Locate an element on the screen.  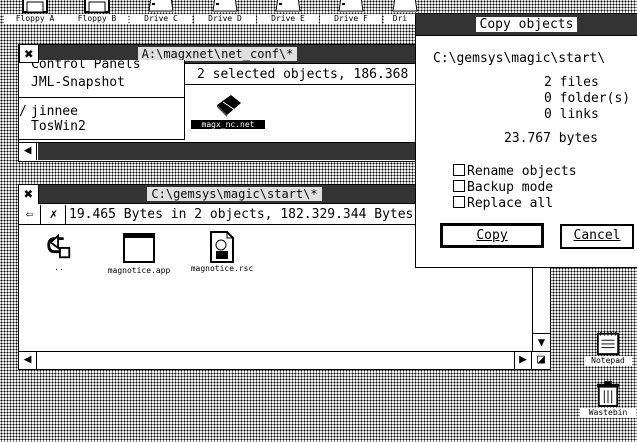
menu-anchor-icon: ✖ is located at coordinates (29, 53).